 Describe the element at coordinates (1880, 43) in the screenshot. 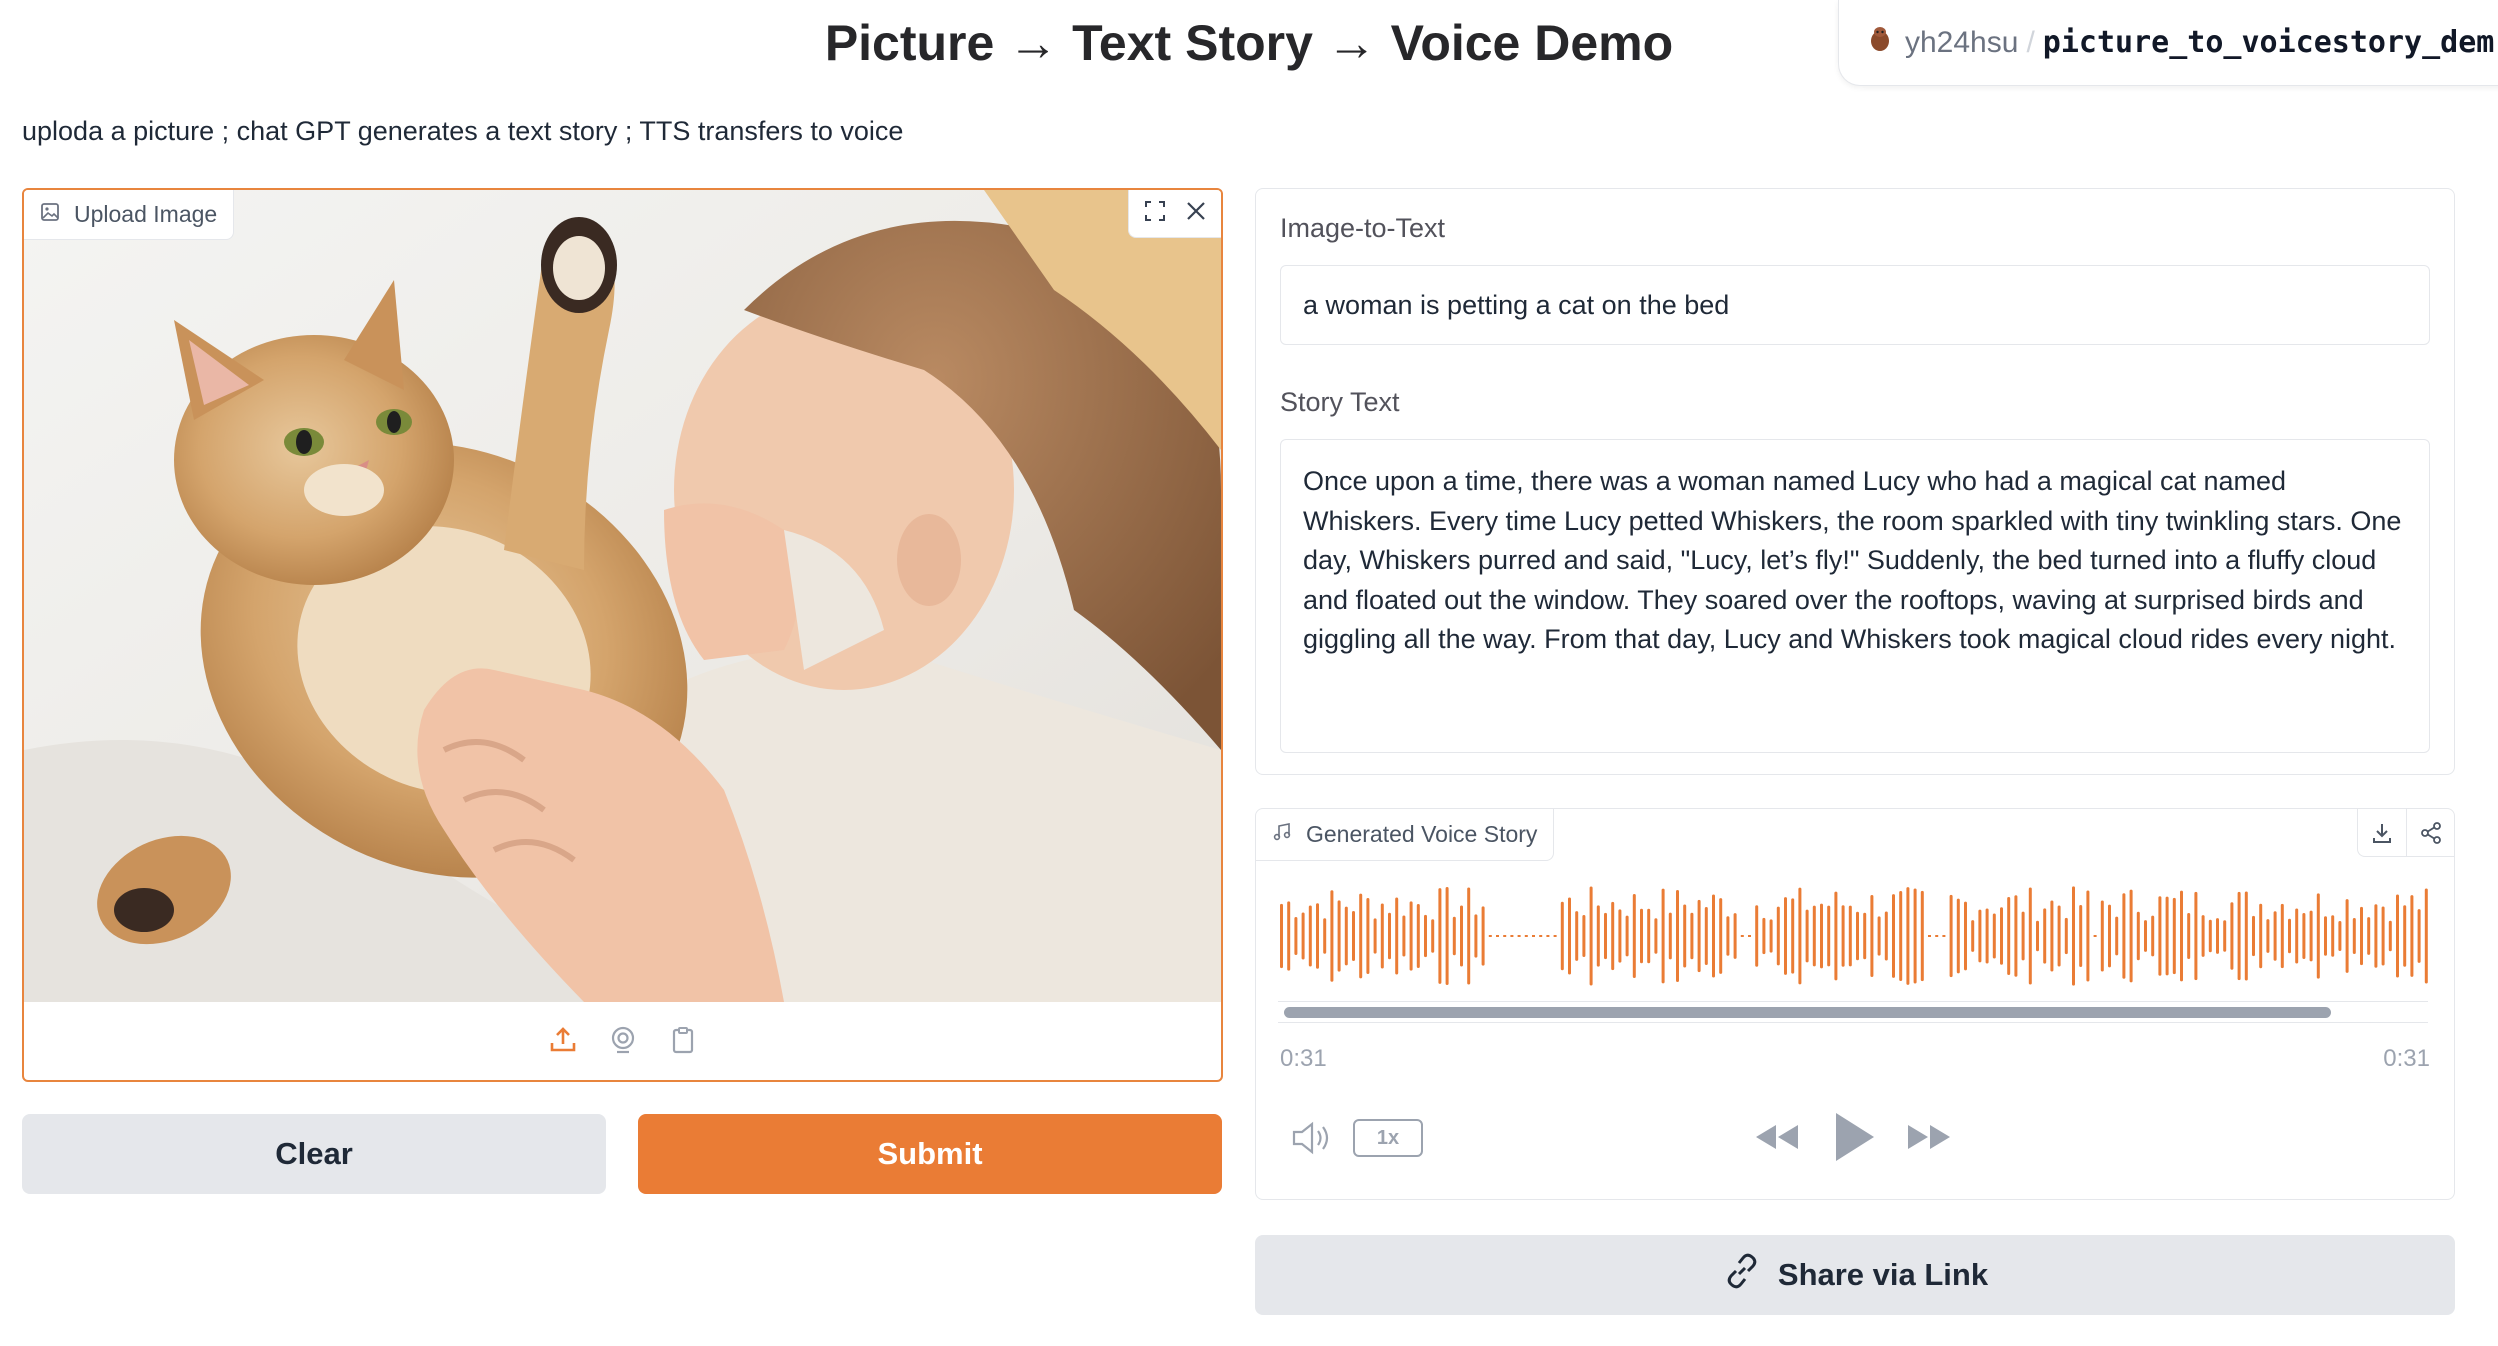

I see `space-owner-avatar-icon` at that location.